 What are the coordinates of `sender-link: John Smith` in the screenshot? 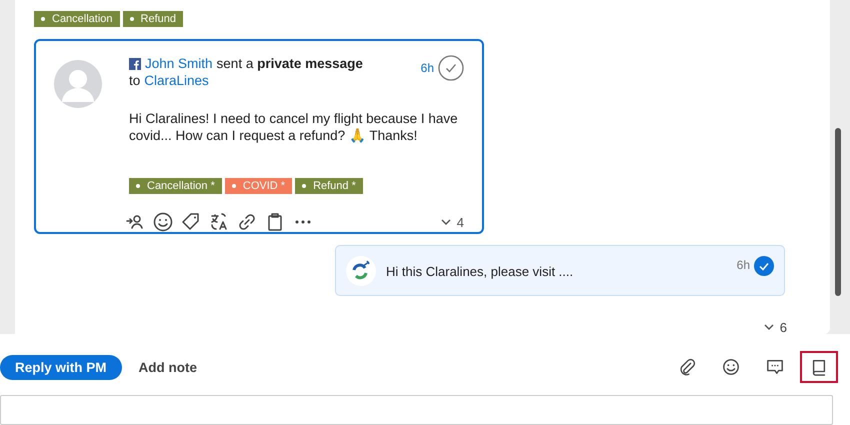 It's located at (179, 63).